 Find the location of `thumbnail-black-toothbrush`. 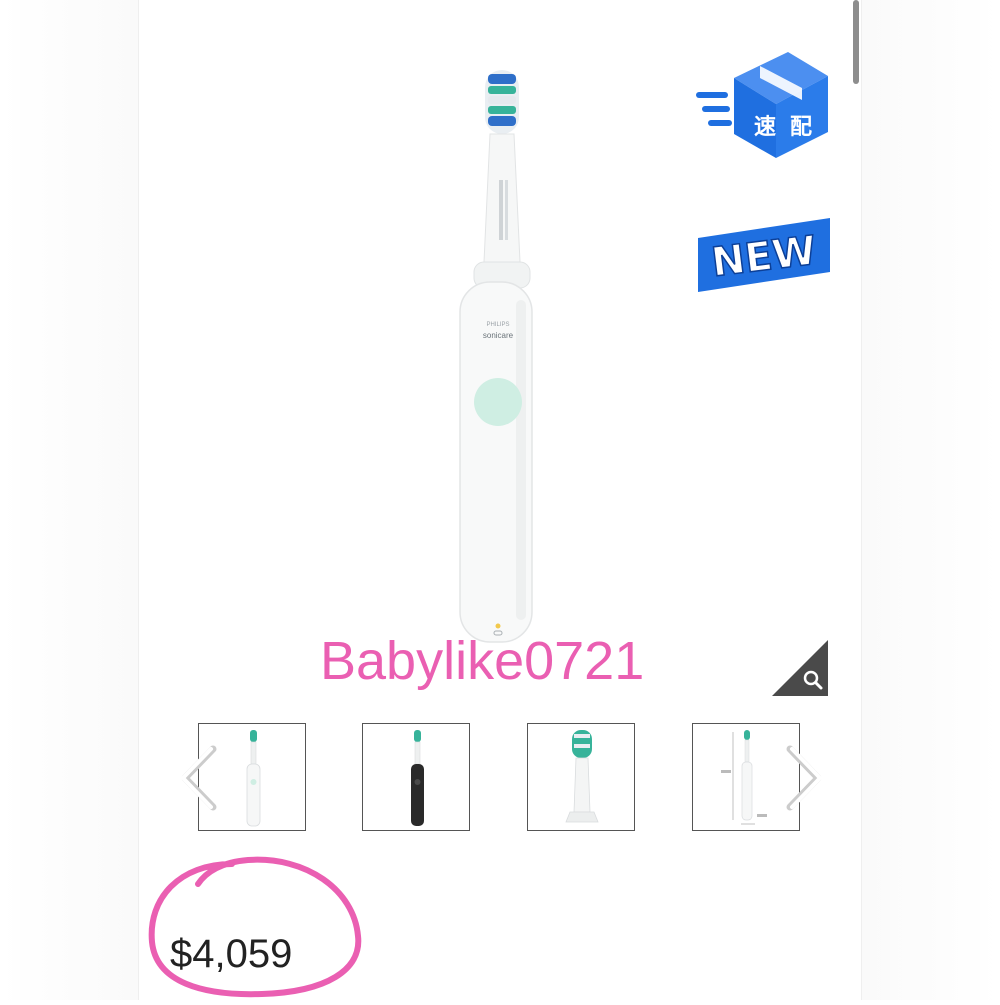

thumbnail-black-toothbrush is located at coordinates (416, 777).